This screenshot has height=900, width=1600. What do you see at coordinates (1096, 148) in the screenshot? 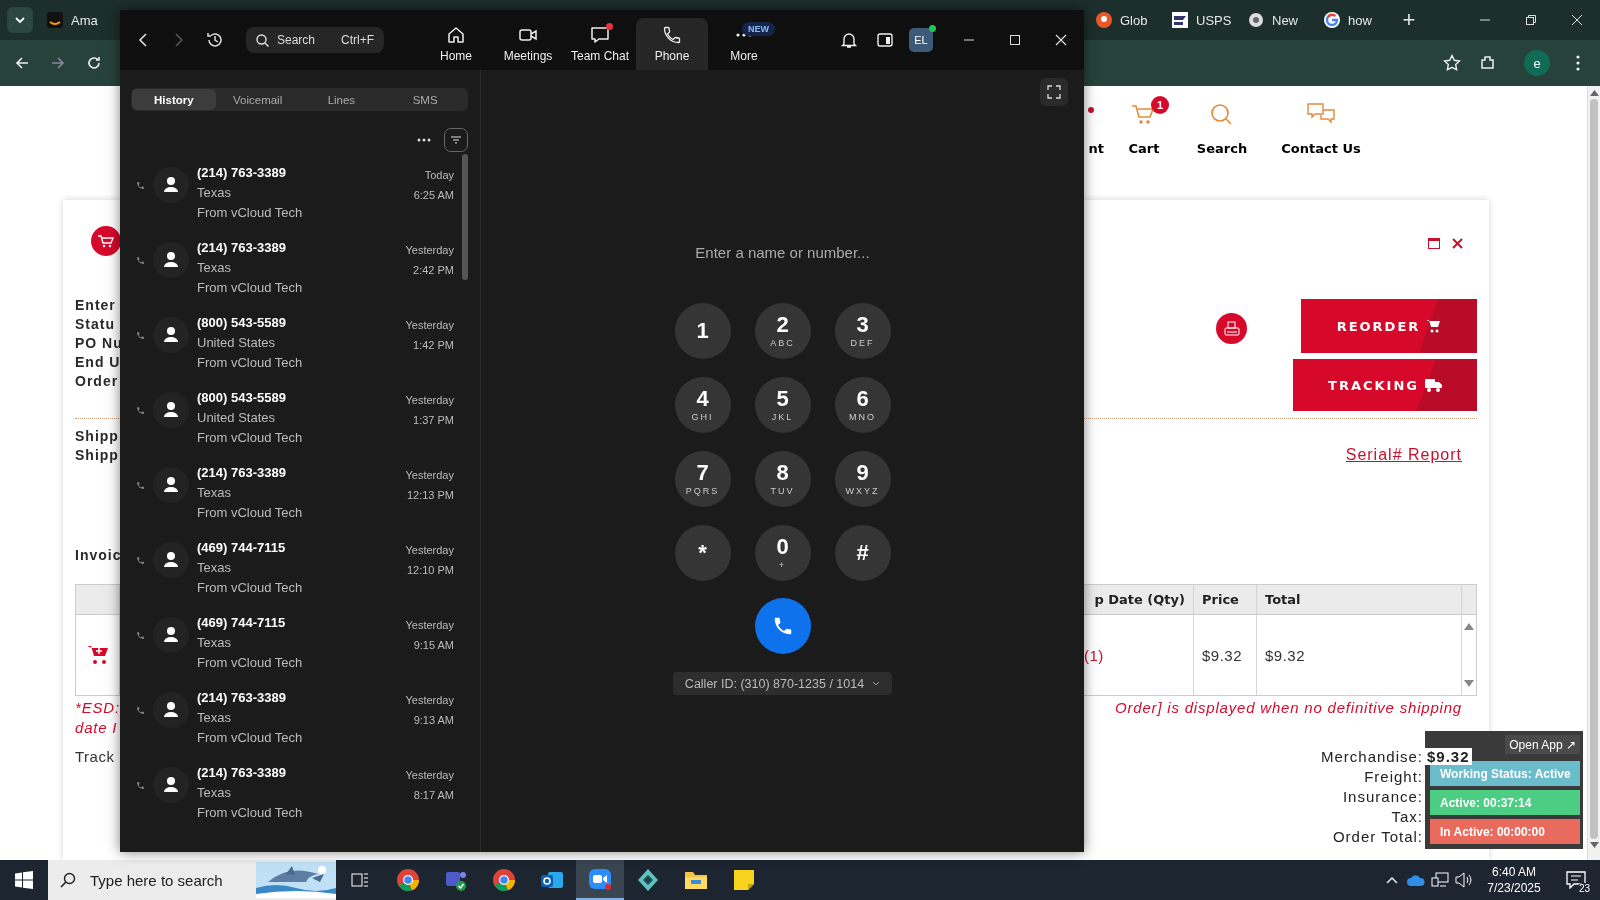
I see `nav-link: nt` at bounding box center [1096, 148].